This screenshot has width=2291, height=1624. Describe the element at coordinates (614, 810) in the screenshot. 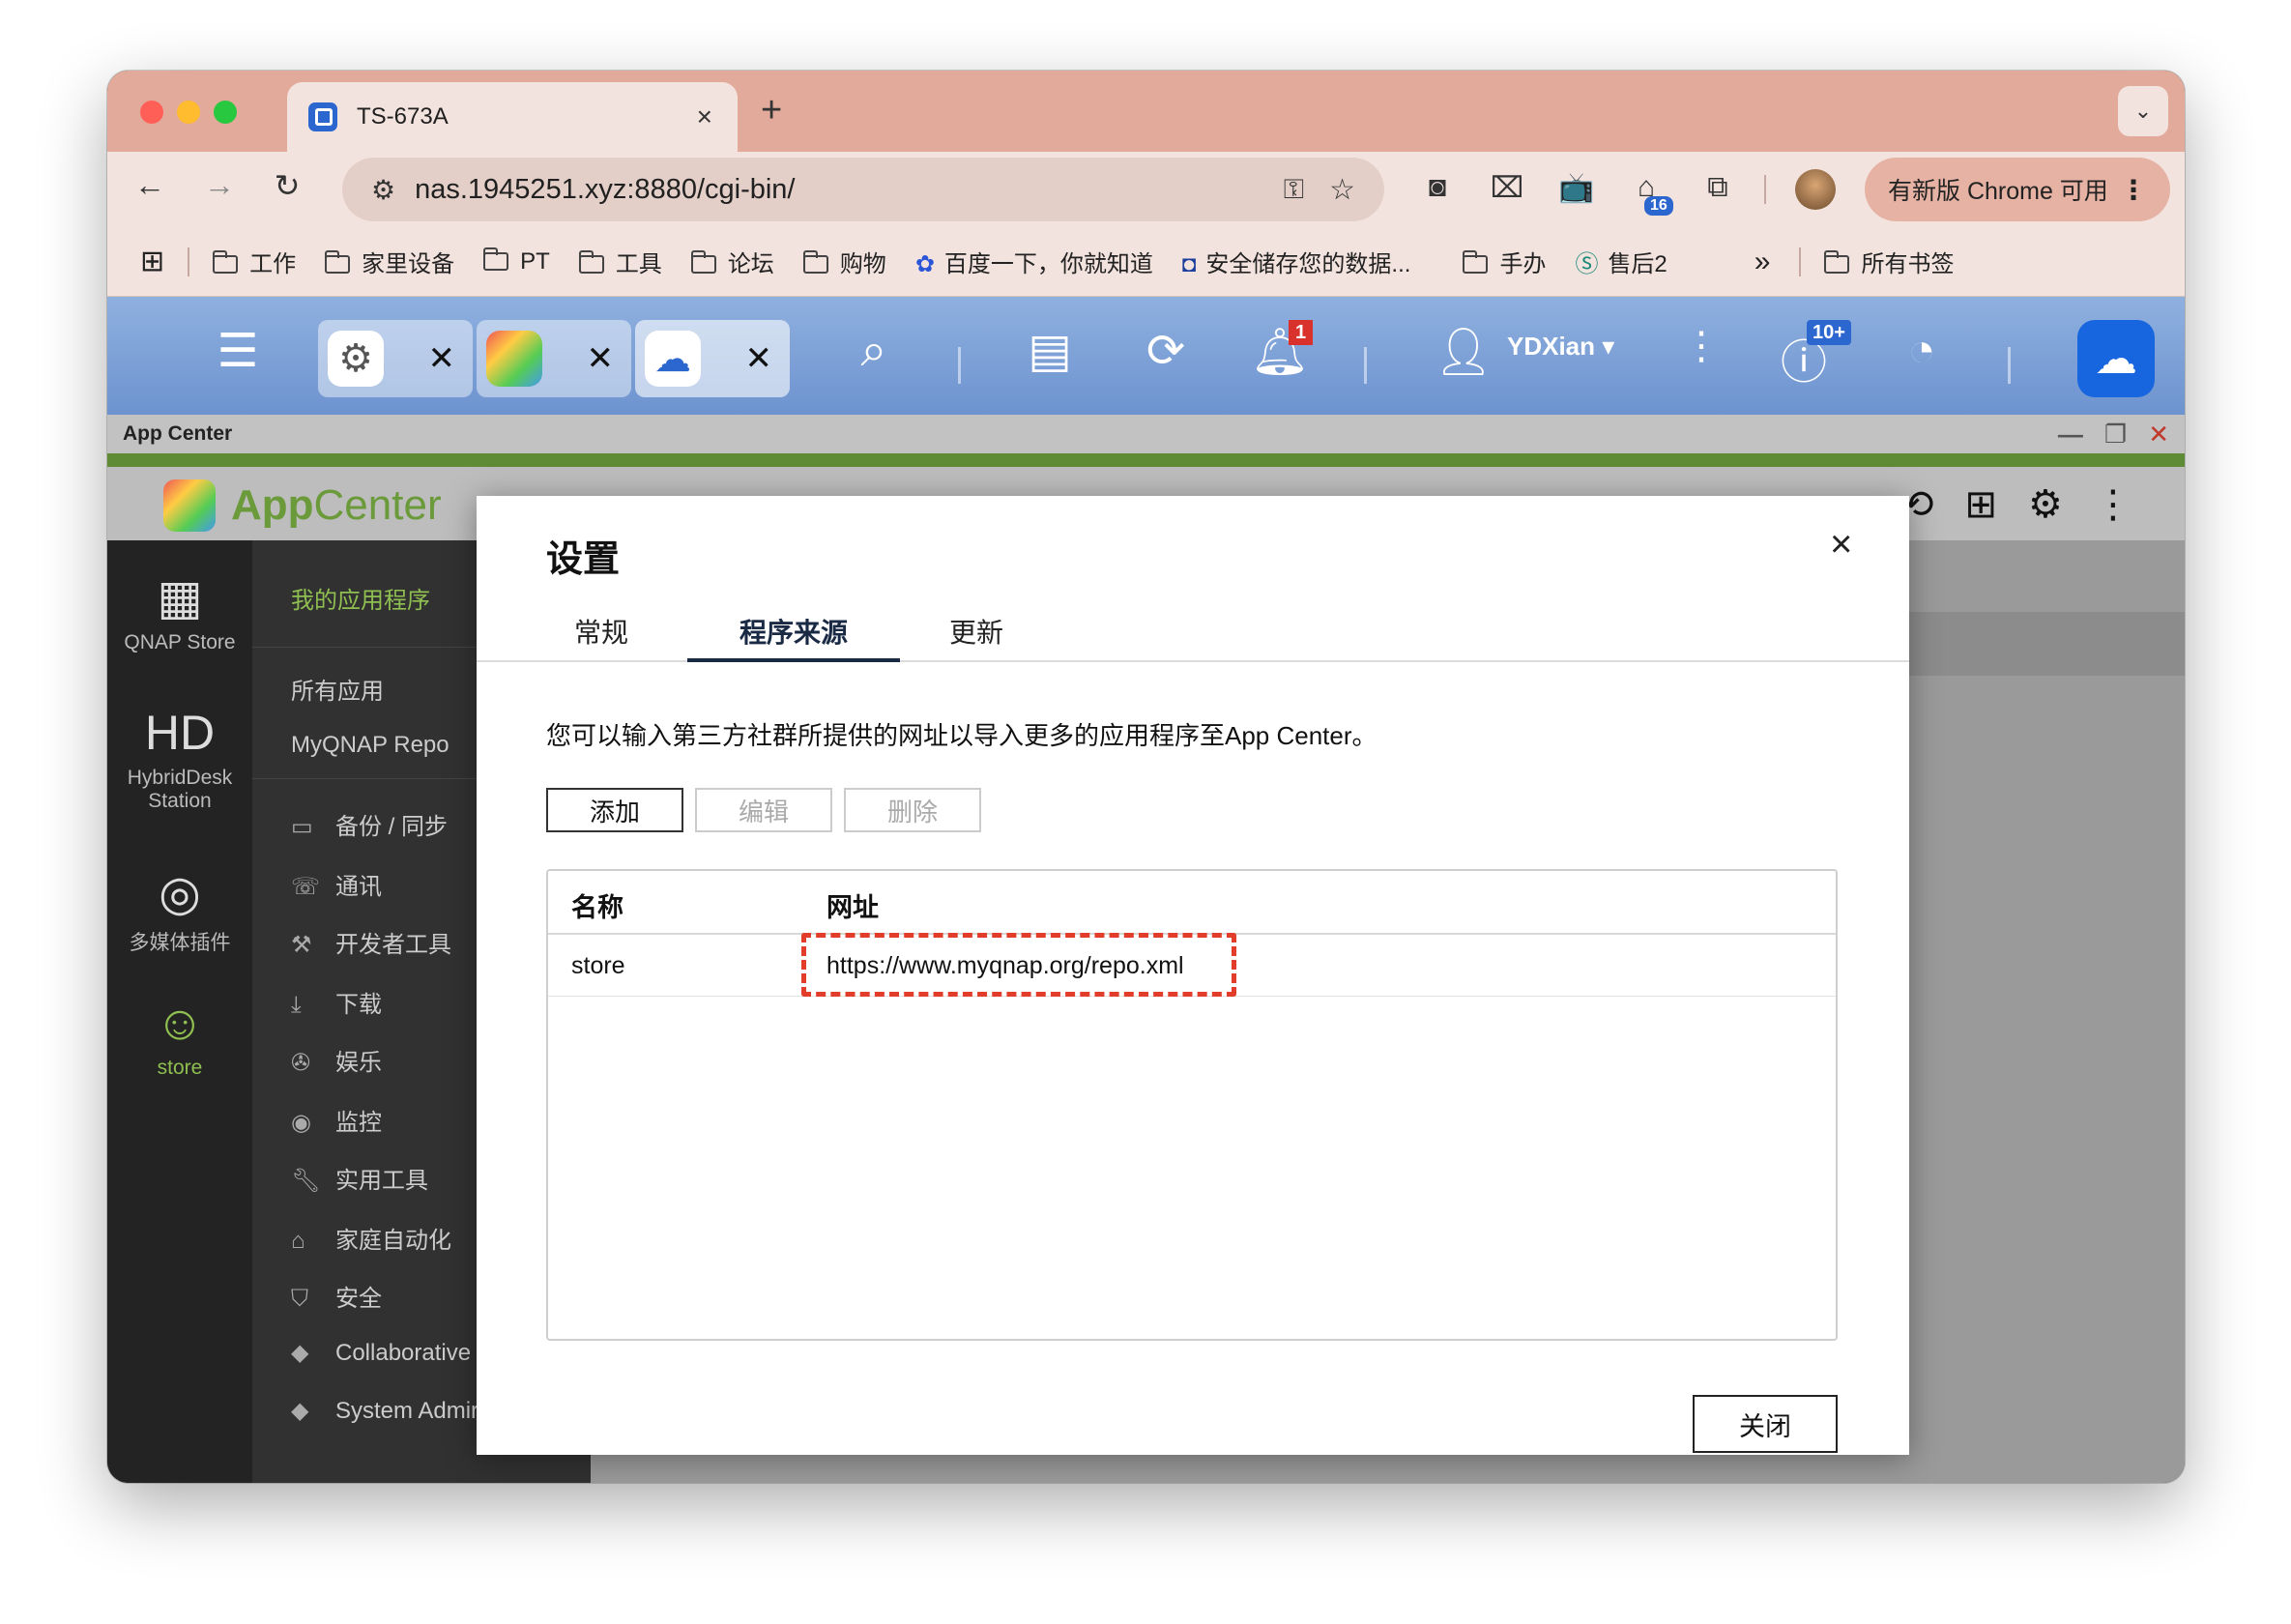

I see `add-button: 添加` at that location.